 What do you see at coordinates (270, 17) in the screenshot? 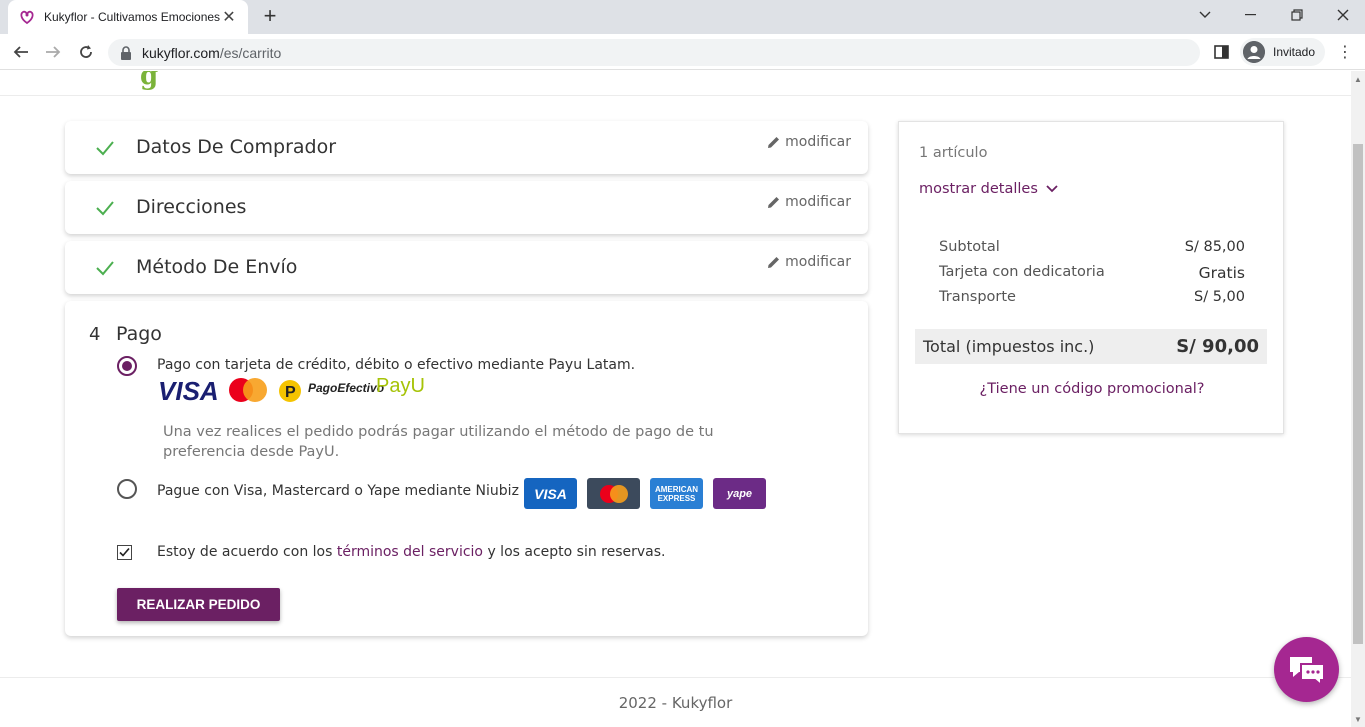
I see `new-tab-button: +` at bounding box center [270, 17].